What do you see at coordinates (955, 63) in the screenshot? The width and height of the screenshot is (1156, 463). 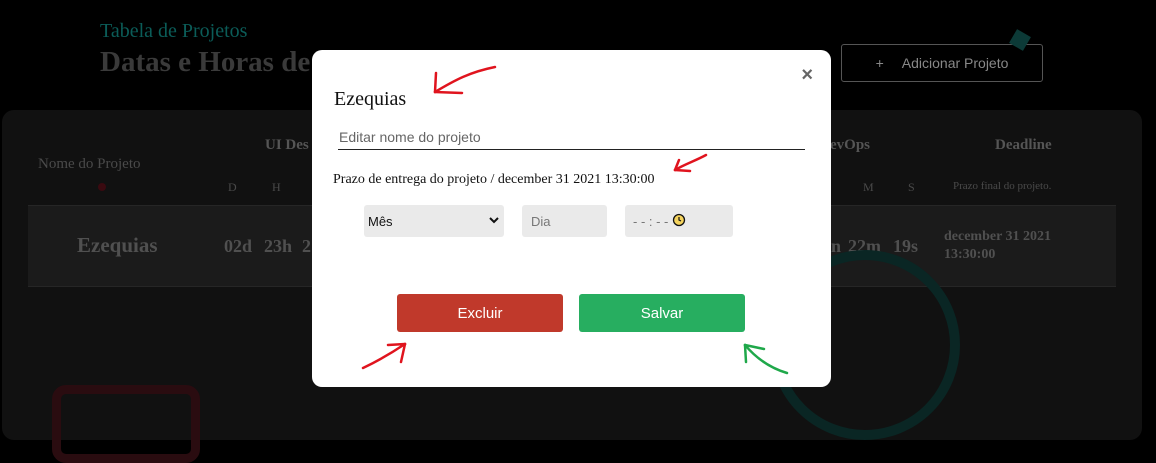 I see `add-project-label: Adicionar Projeto` at bounding box center [955, 63].